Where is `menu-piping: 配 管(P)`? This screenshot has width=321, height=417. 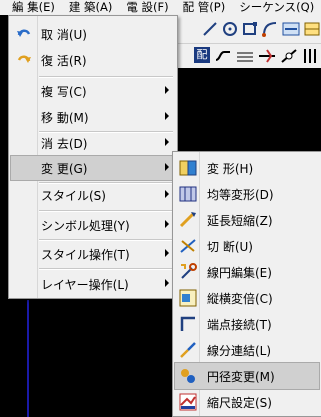 menu-piping: 配 管(P) is located at coordinates (197, 7).